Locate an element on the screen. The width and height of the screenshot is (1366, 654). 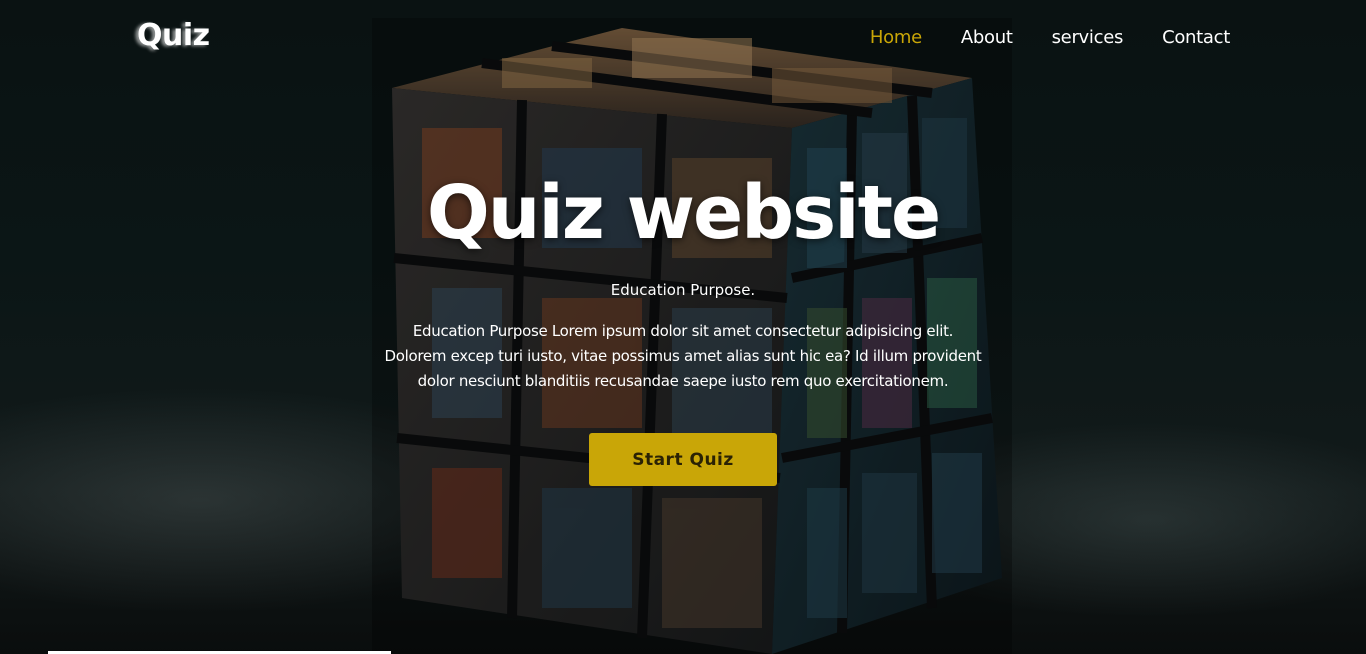
hero-title: Quiz website is located at coordinates (683, 213).